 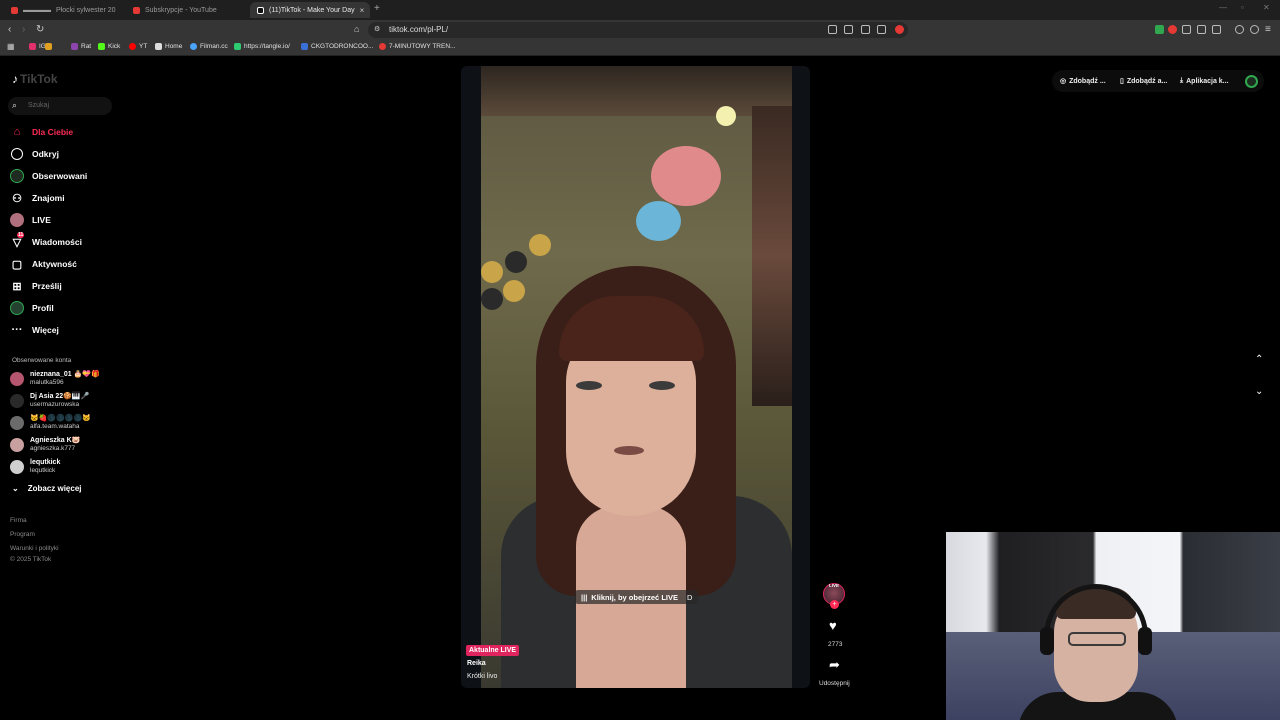 I want to click on forward-icon: ›, so click(x=23, y=29).